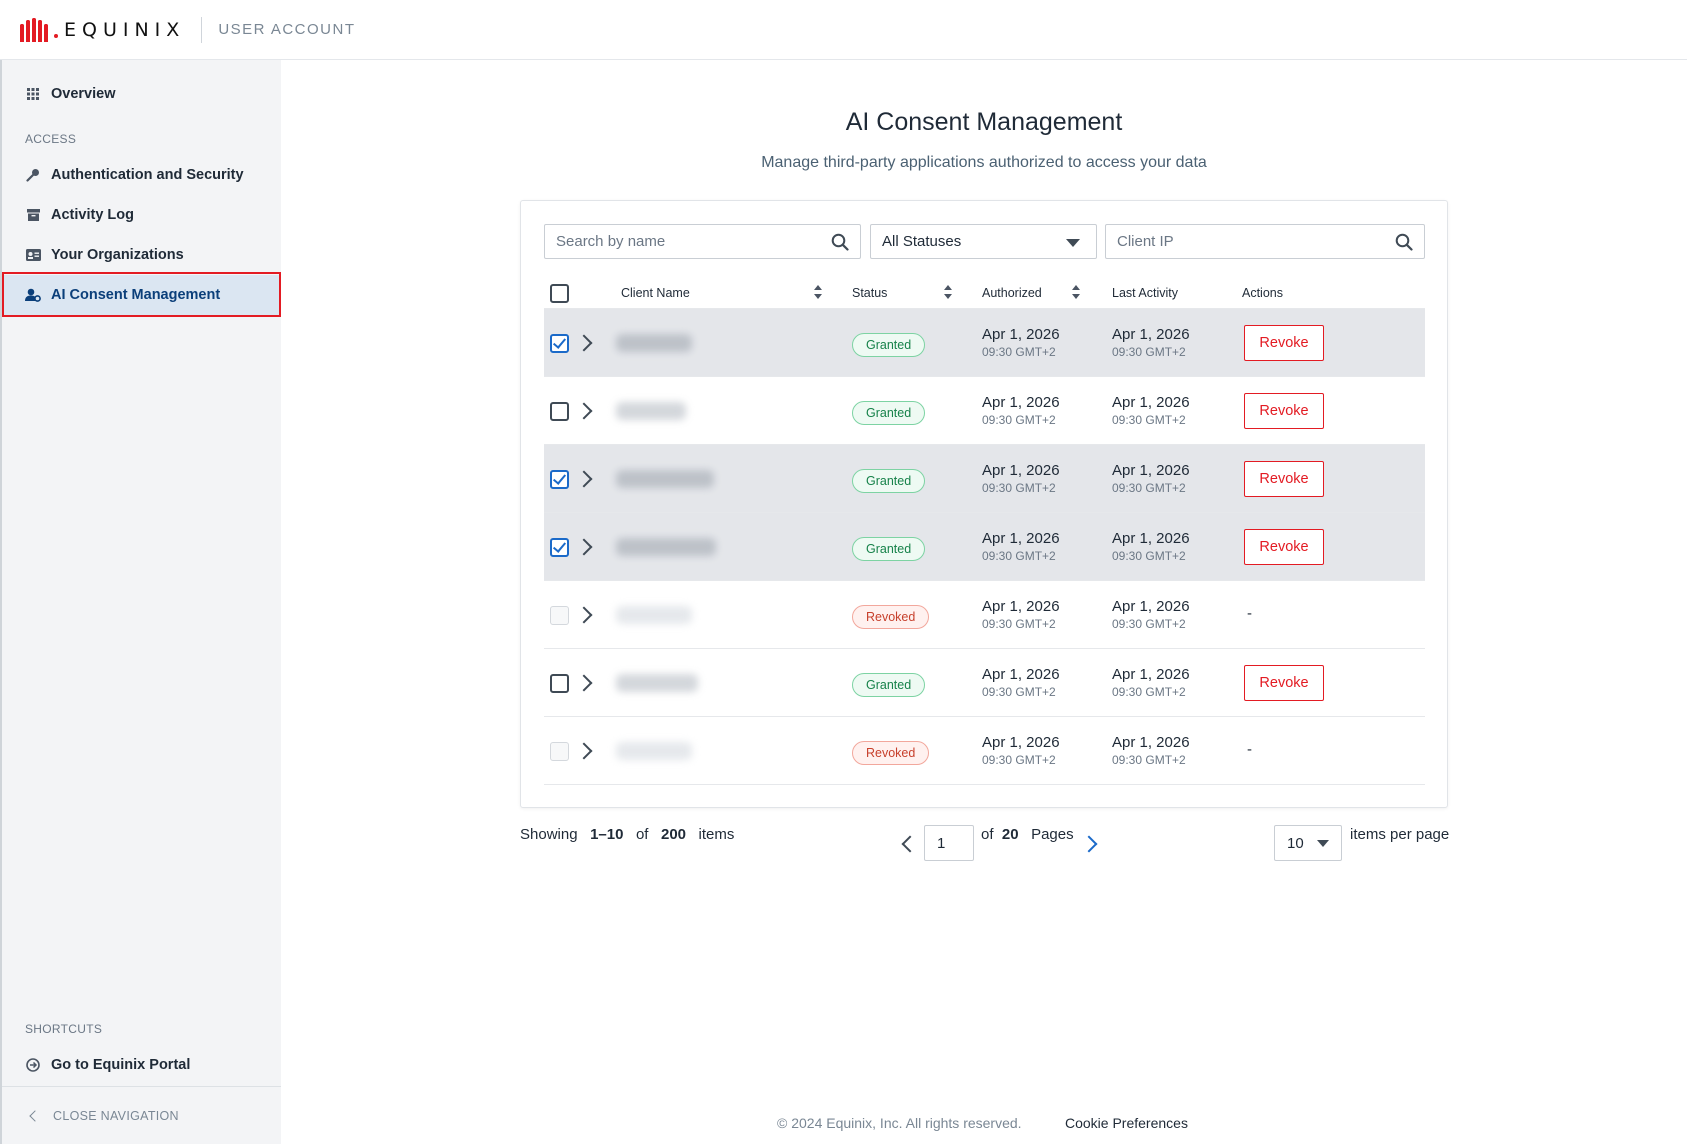 The image size is (1687, 1144). What do you see at coordinates (1265, 241) in the screenshot?
I see `client-ip-input: Client IP` at bounding box center [1265, 241].